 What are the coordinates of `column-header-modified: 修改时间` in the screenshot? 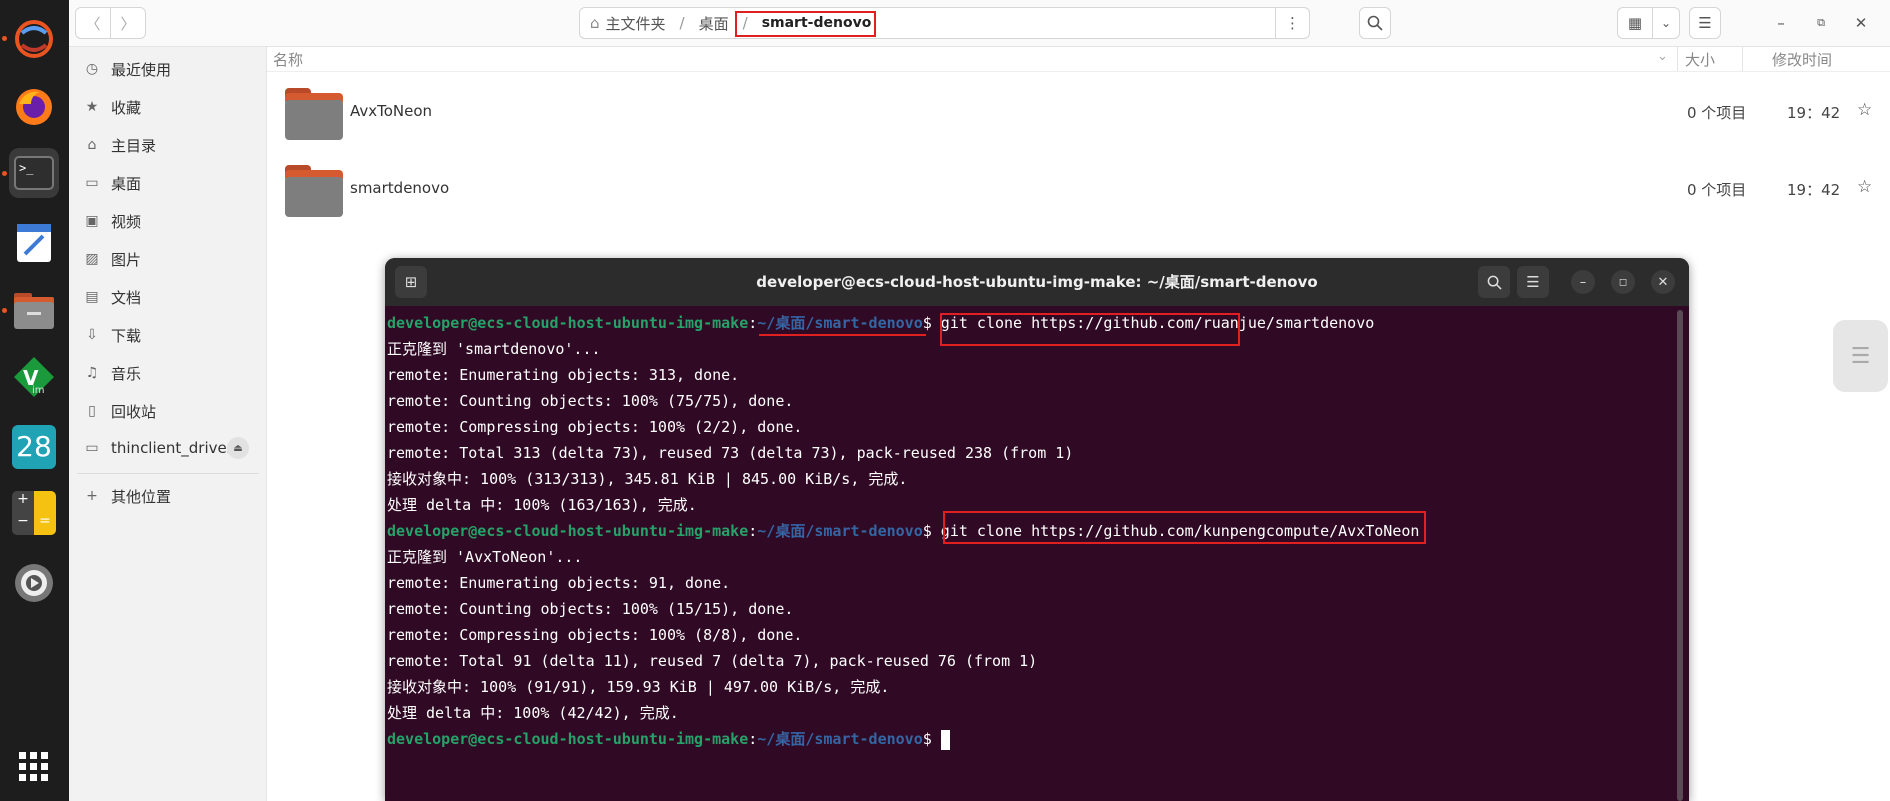 It's located at (1802, 59).